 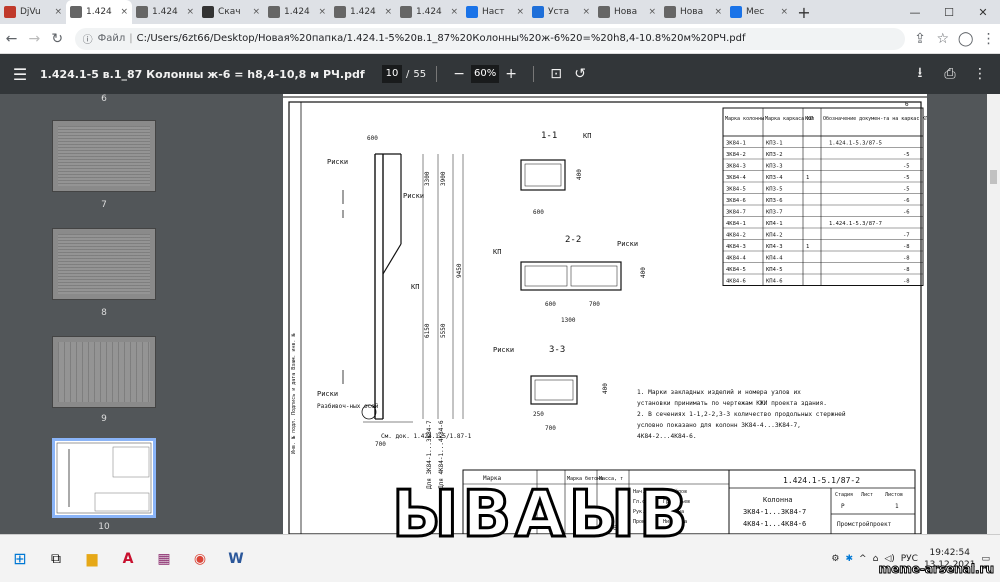 I want to click on zoom-in-icon: +, so click(x=511, y=74).